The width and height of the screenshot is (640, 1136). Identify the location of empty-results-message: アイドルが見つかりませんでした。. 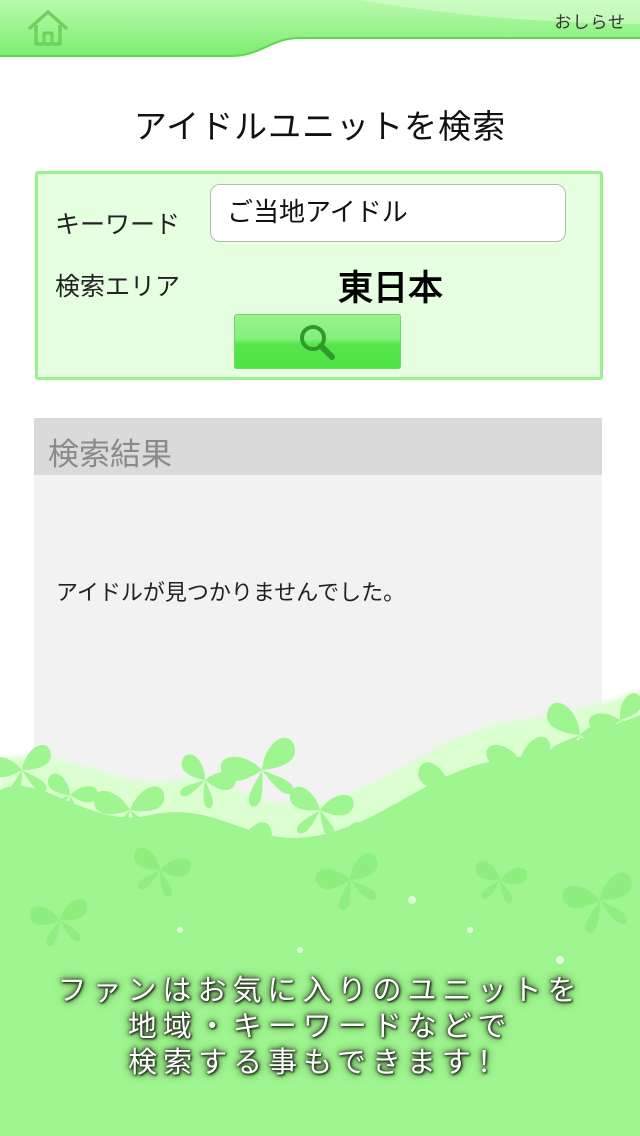
(231, 593).